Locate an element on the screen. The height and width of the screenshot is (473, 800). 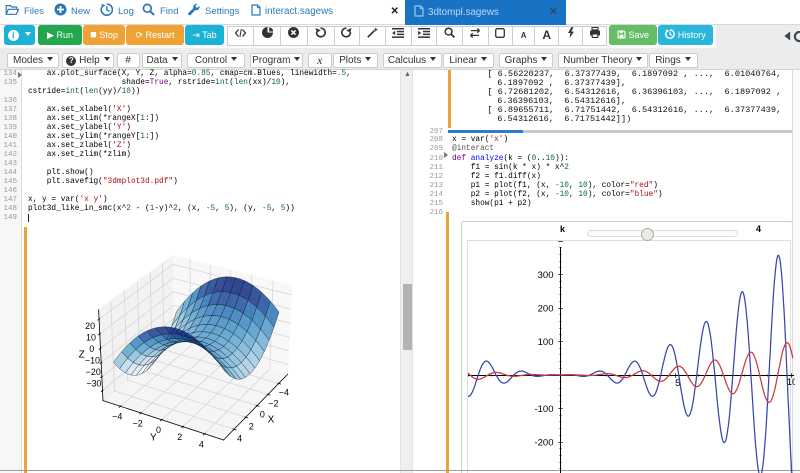
svg-text: −20 is located at coordinates (92, 372).